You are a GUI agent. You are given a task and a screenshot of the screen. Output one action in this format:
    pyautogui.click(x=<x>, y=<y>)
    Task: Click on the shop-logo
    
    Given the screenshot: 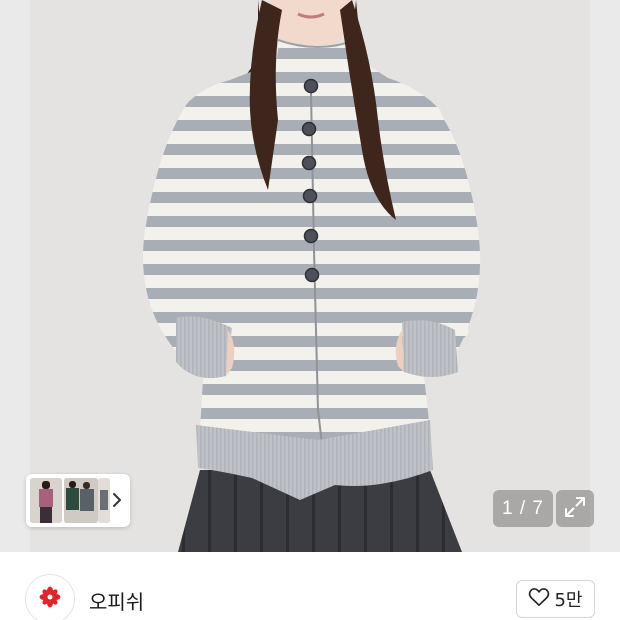 What is the action you would take?
    pyautogui.click(x=50, y=597)
    